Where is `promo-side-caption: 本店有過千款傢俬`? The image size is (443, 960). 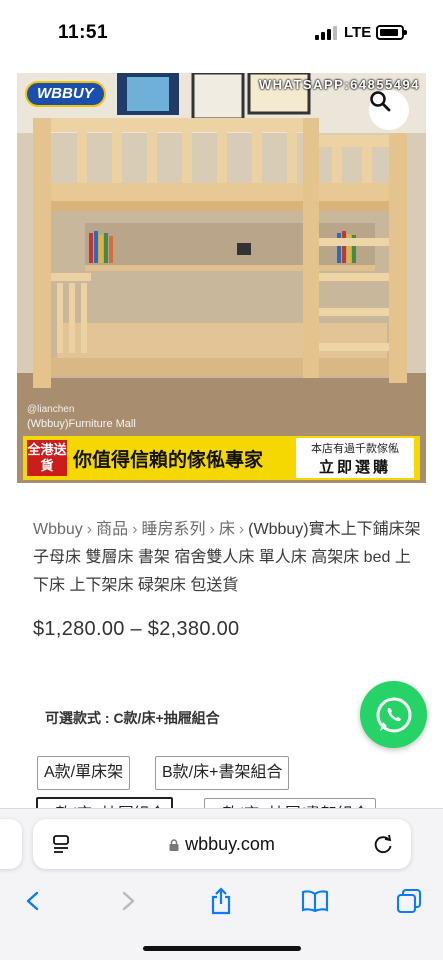
promo-side-caption: 本店有過千款傢俬 is located at coordinates (355, 449).